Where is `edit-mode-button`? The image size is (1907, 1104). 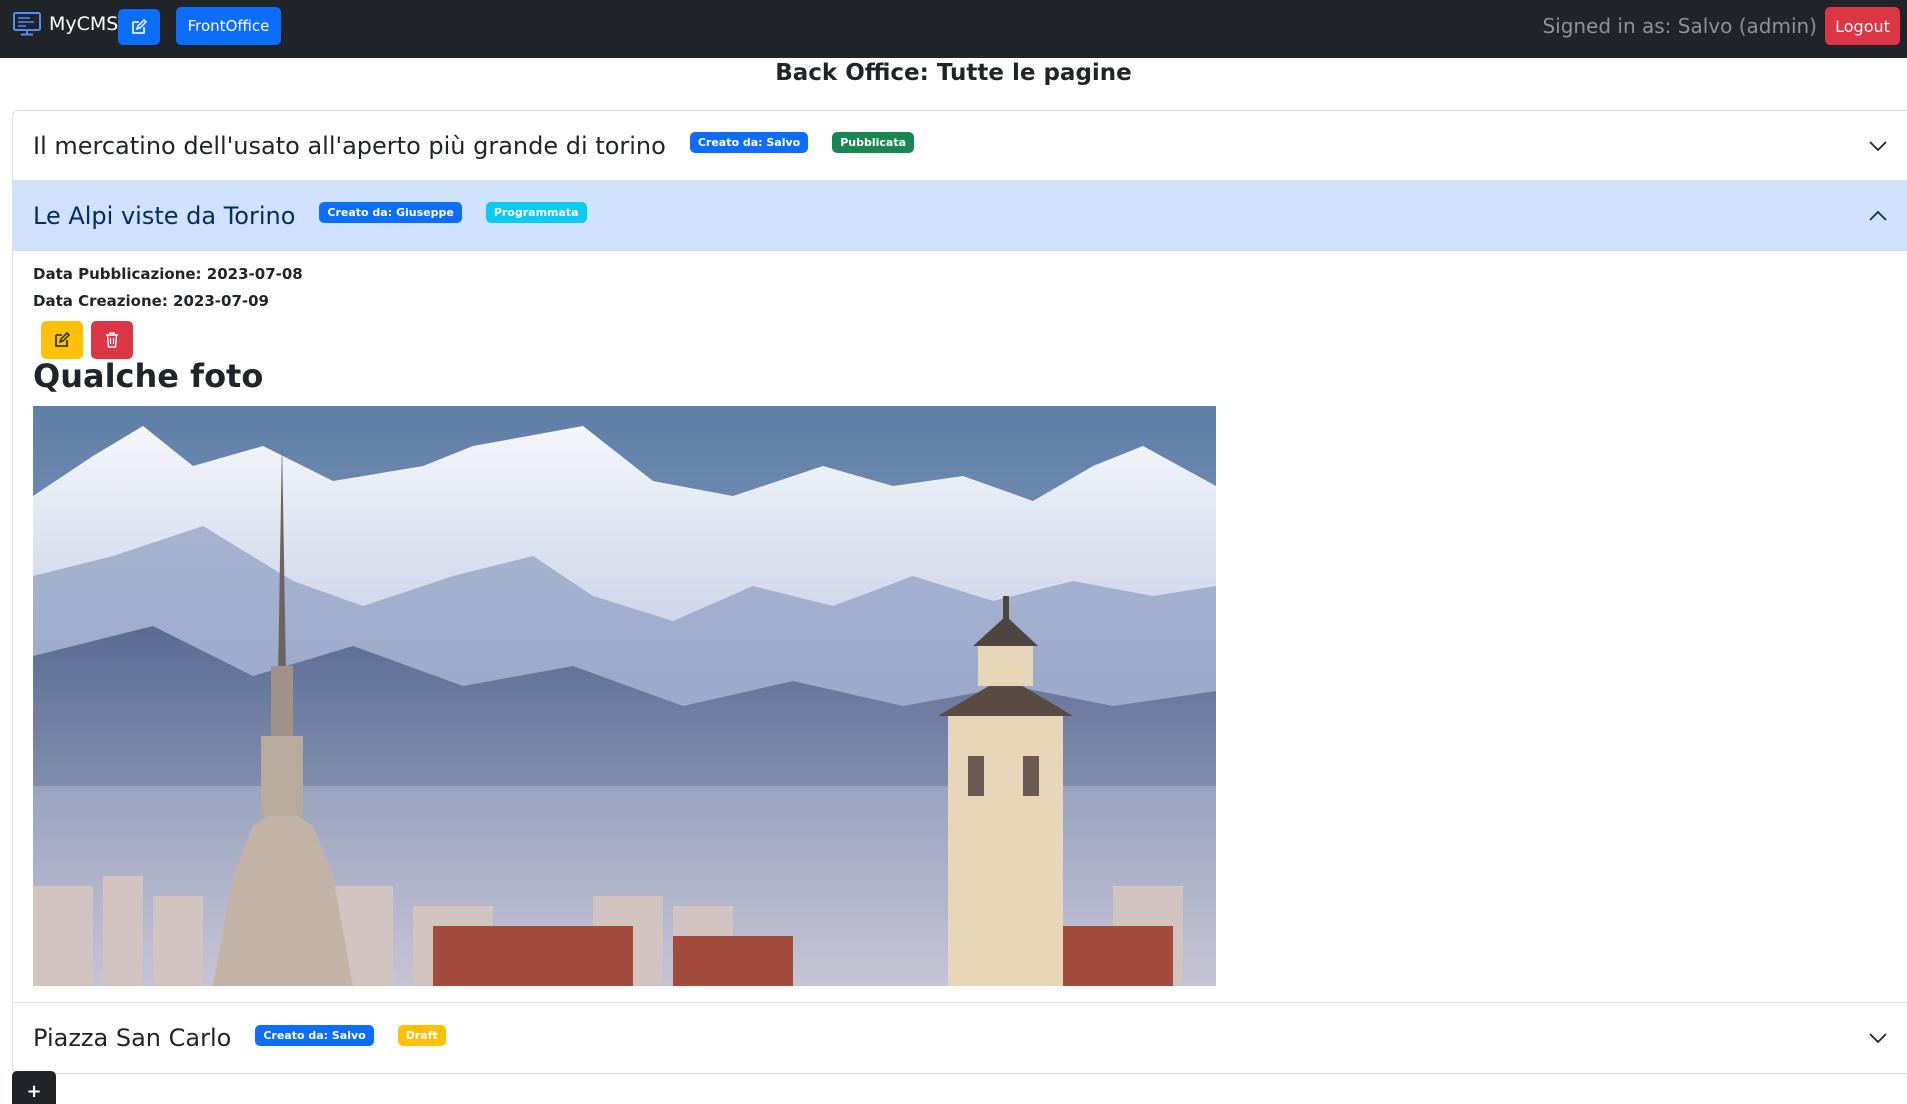
edit-mode-button is located at coordinates (139, 27).